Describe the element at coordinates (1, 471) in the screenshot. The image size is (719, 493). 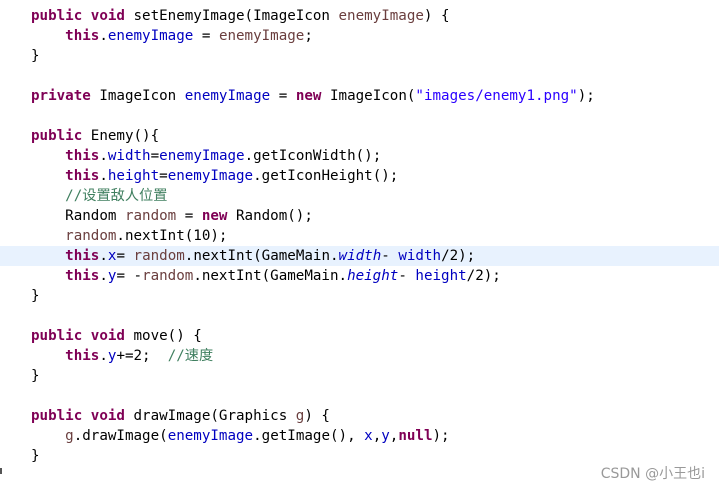
I see `gutter-marker` at that location.